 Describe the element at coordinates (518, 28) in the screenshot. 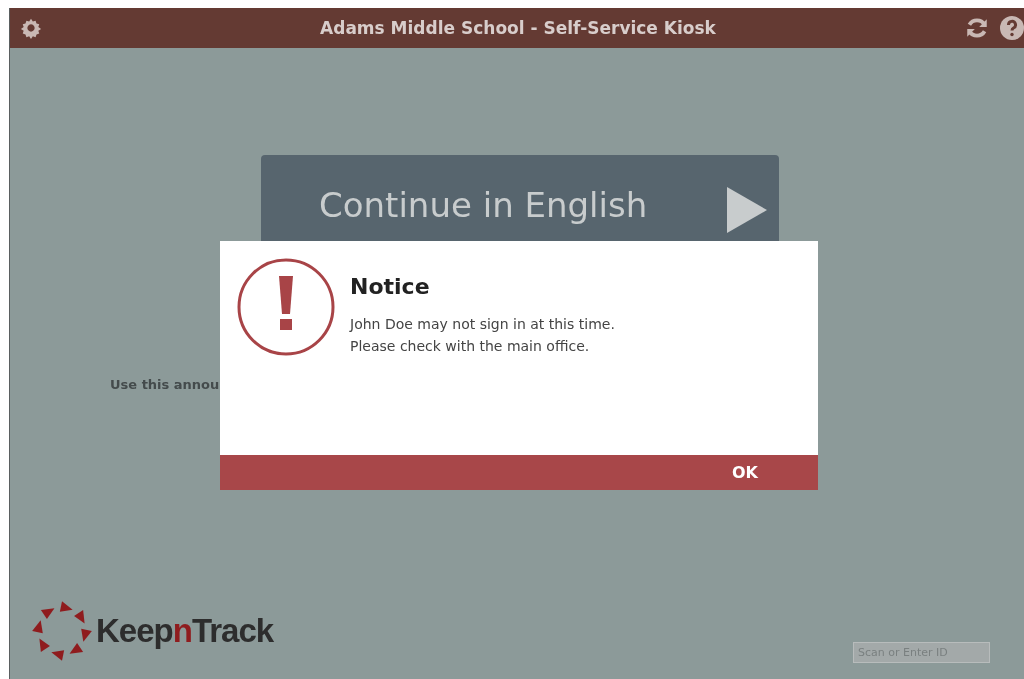

I see `header-title: Adams Middle School - Self-Service Kiosk` at that location.